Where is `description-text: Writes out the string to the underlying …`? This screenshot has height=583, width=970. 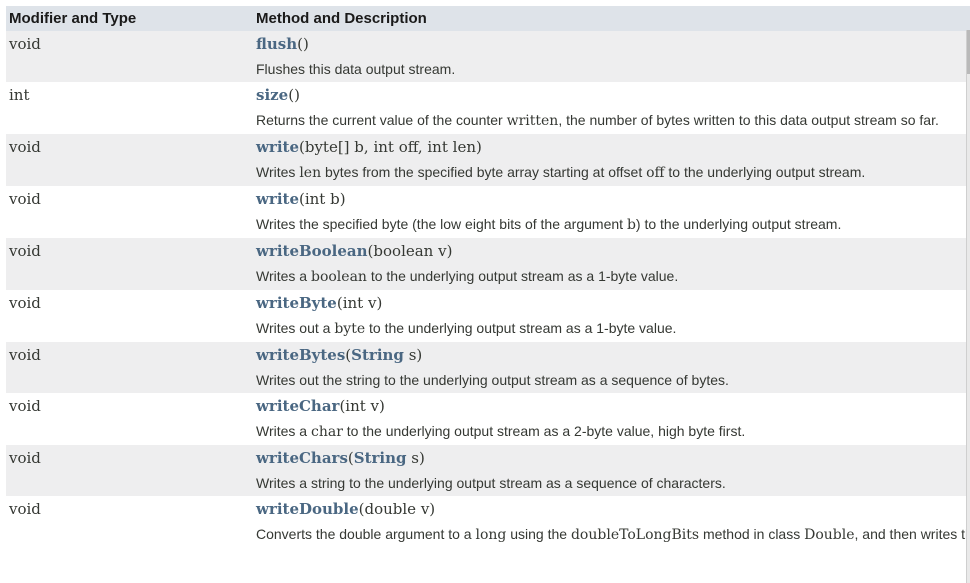
description-text: Writes out the string to the underlying … is located at coordinates (492, 380).